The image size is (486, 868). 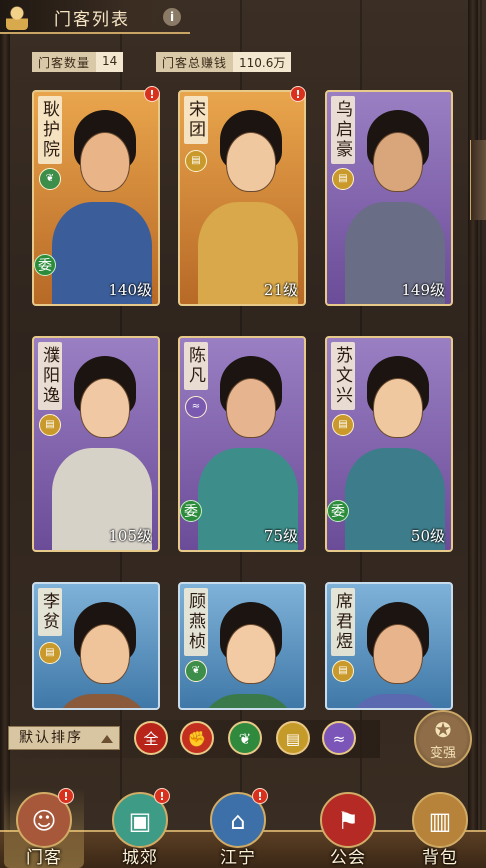 What do you see at coordinates (343, 376) in the screenshot?
I see `retainer-name: 苏文兴` at bounding box center [343, 376].